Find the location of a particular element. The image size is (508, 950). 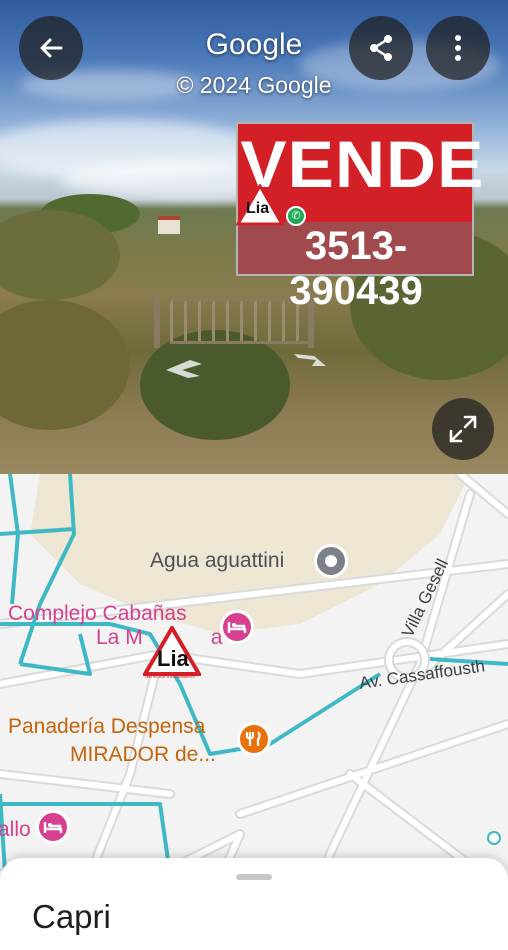

nav-arrow-right-icon is located at coordinates (310, 361).